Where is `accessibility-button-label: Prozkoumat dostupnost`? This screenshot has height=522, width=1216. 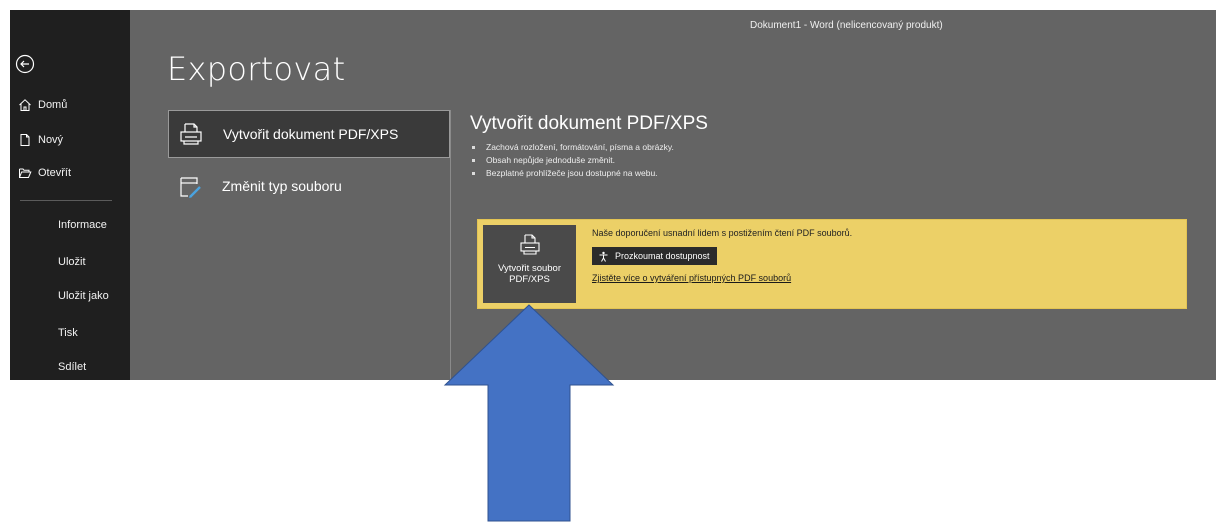
accessibility-button-label: Prozkoumat dostupnost is located at coordinates (662, 256).